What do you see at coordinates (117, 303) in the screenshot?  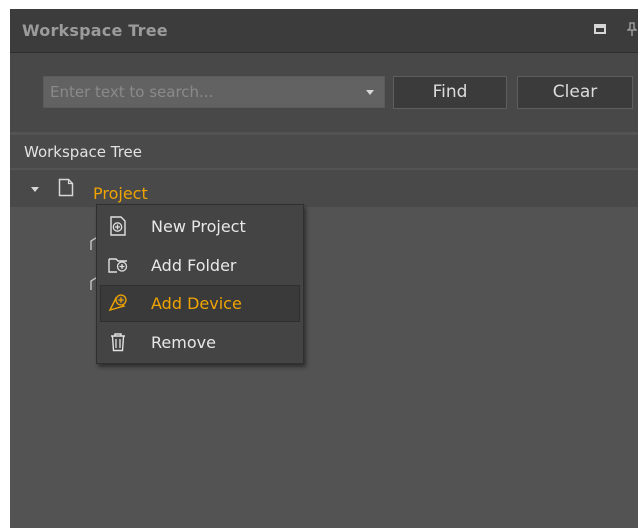 I see `add-device-icon` at bounding box center [117, 303].